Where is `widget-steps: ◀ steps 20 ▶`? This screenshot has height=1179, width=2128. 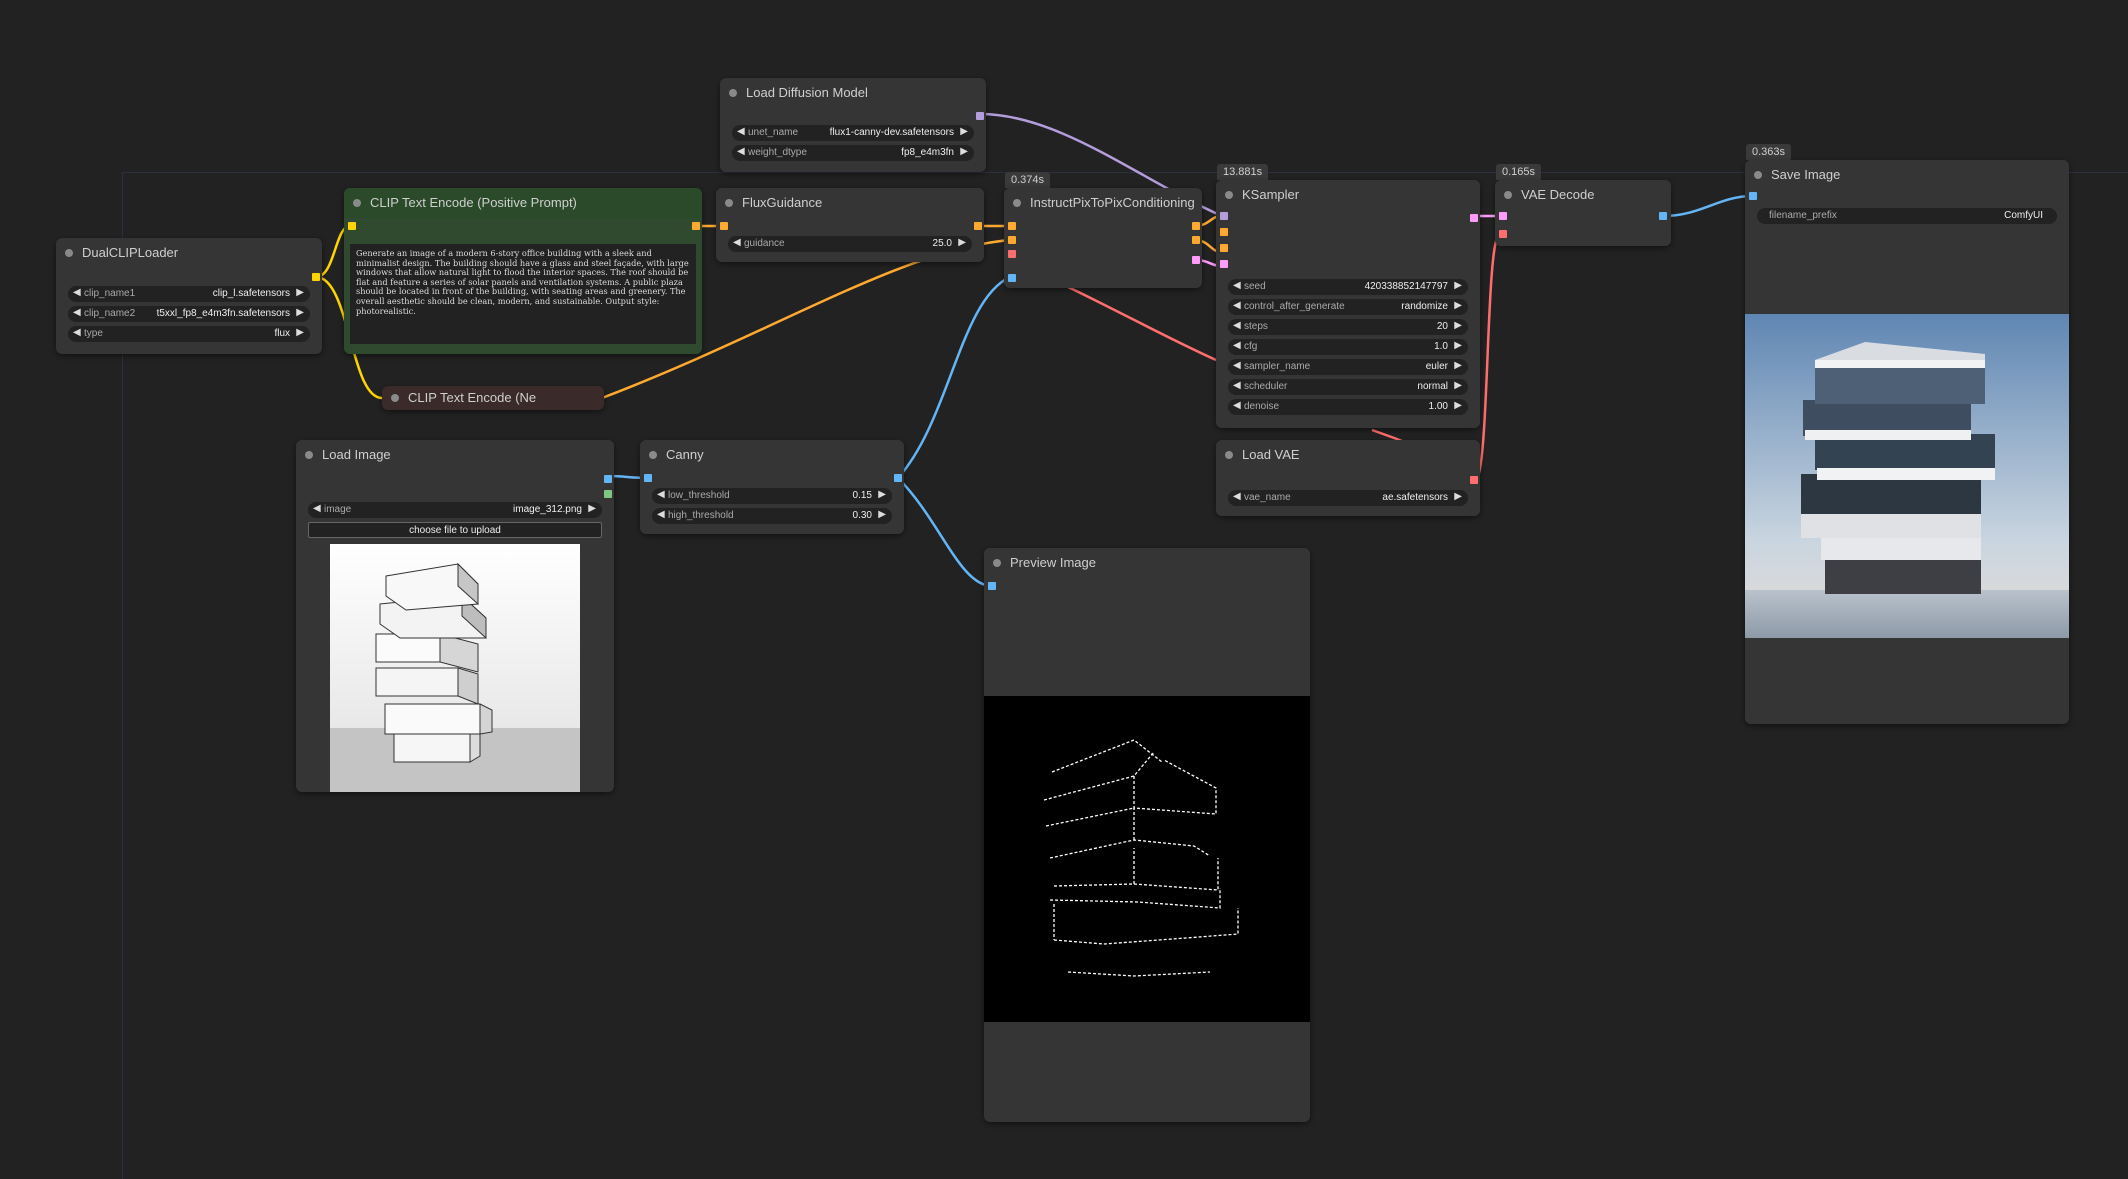 widget-steps: ◀ steps 20 ▶ is located at coordinates (1348, 327).